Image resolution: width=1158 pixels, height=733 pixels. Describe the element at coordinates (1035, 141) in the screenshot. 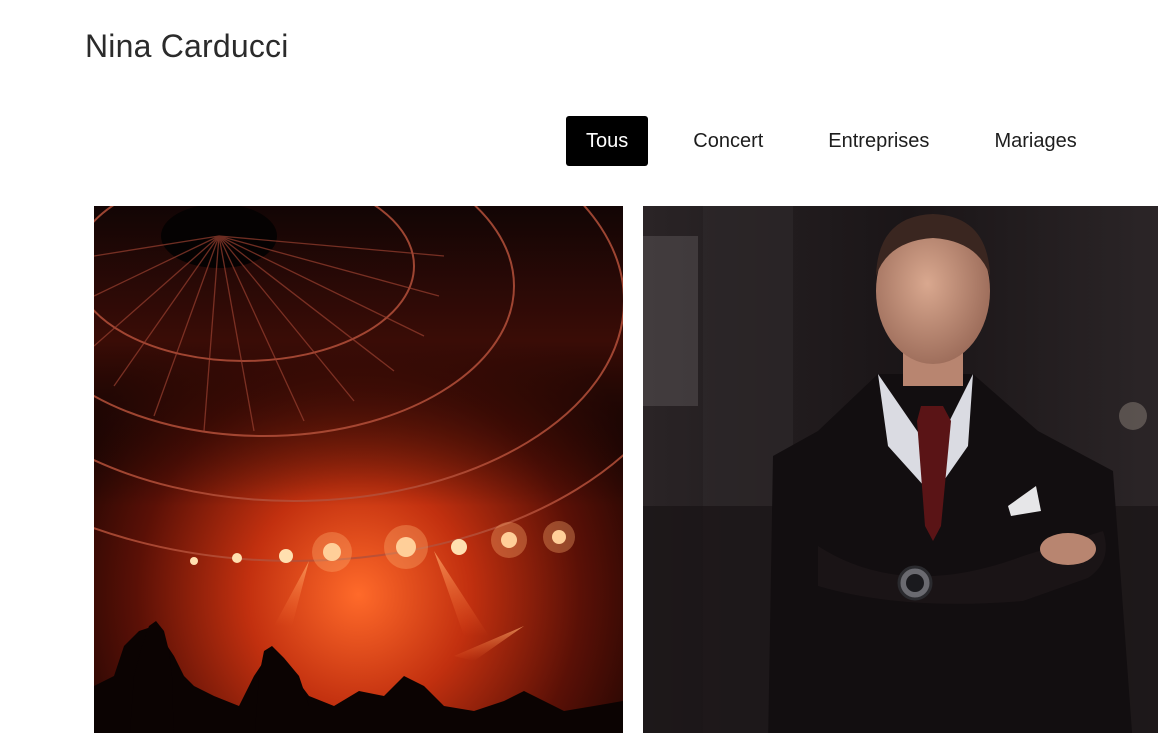

I see `filter-mariages-button: Mariages` at that location.